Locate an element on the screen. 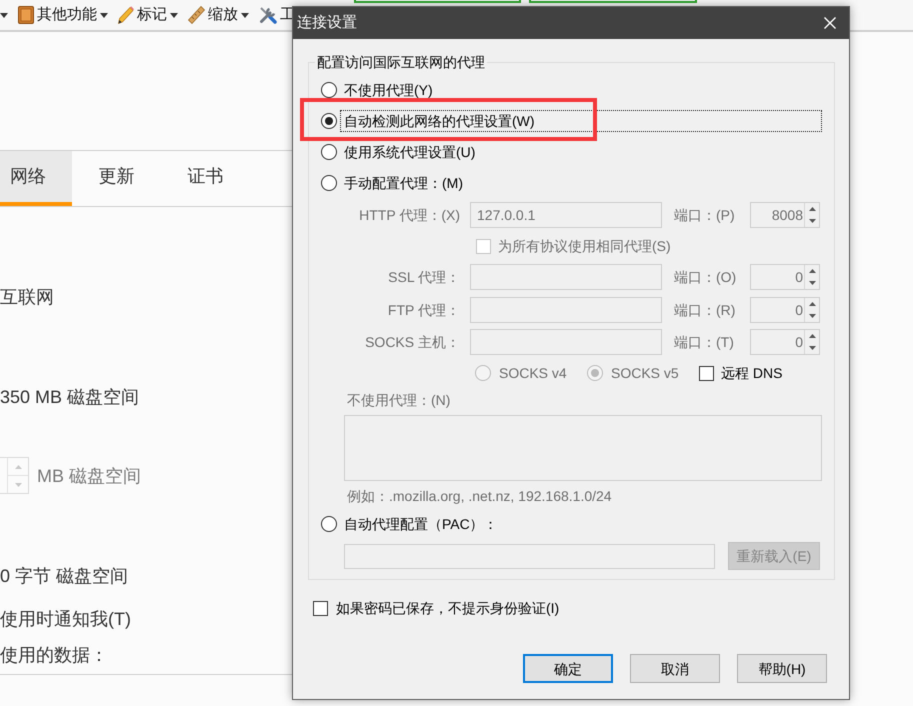 The height and width of the screenshot is (706, 913). port-label: 端口：(P) is located at coordinates (705, 215).